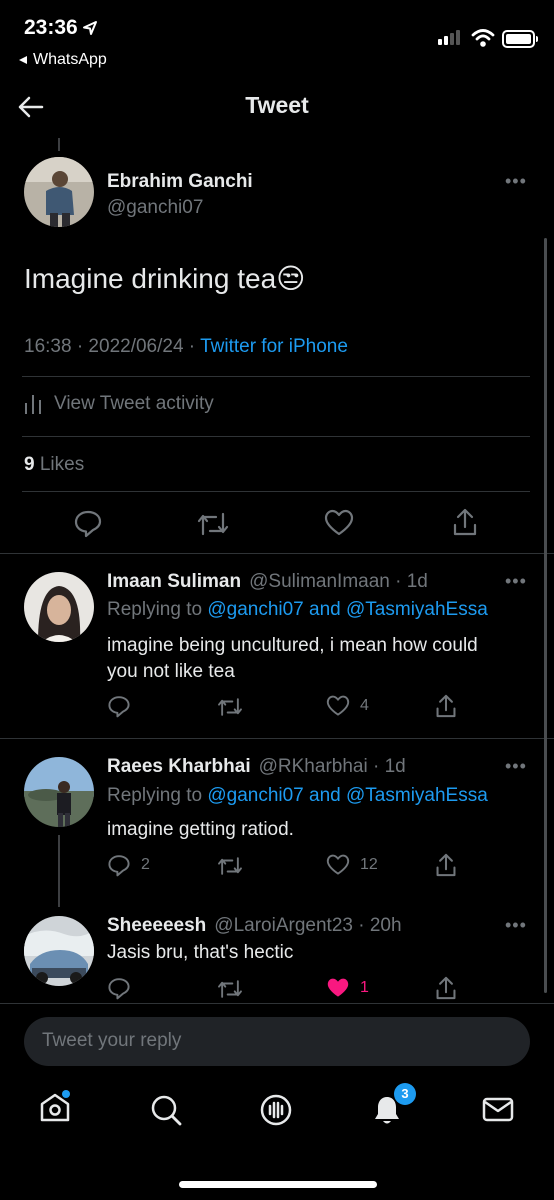 This screenshot has height=1200, width=554. I want to click on cellular-signal-icon, so click(449, 37).